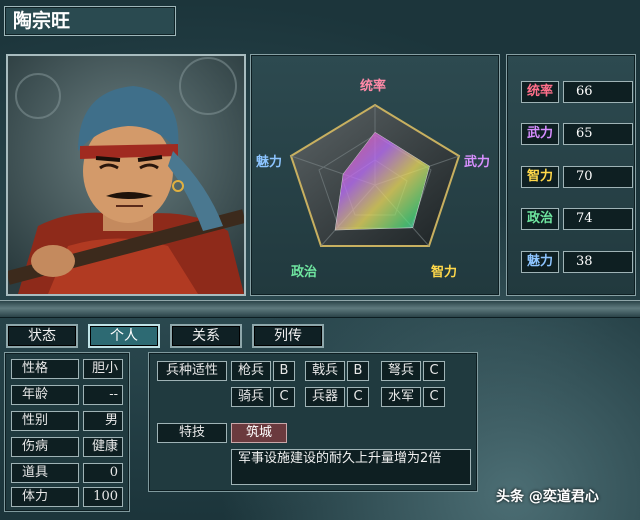 This screenshot has height=520, width=640. Describe the element at coordinates (401, 371) in the screenshot. I see `troop-name: 弩兵` at that location.